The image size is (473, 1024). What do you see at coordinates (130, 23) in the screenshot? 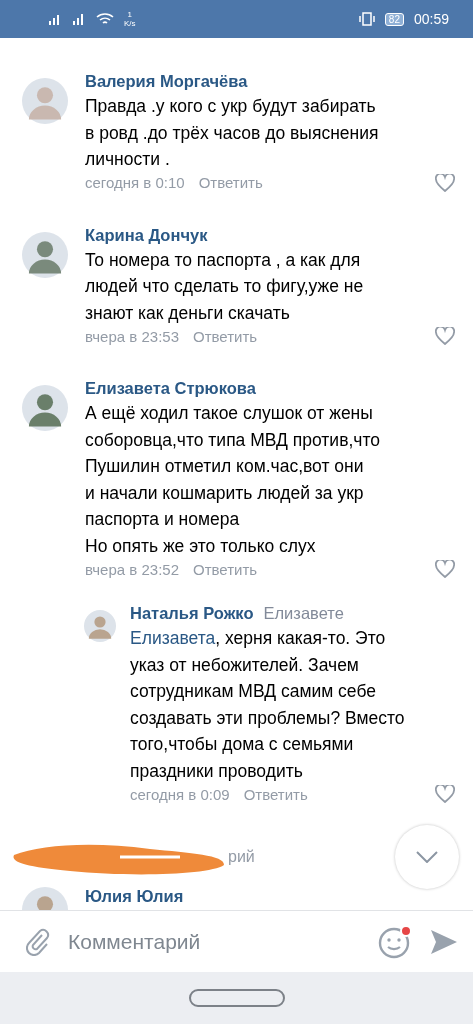
I see `speed-unit: K/s` at bounding box center [130, 23].